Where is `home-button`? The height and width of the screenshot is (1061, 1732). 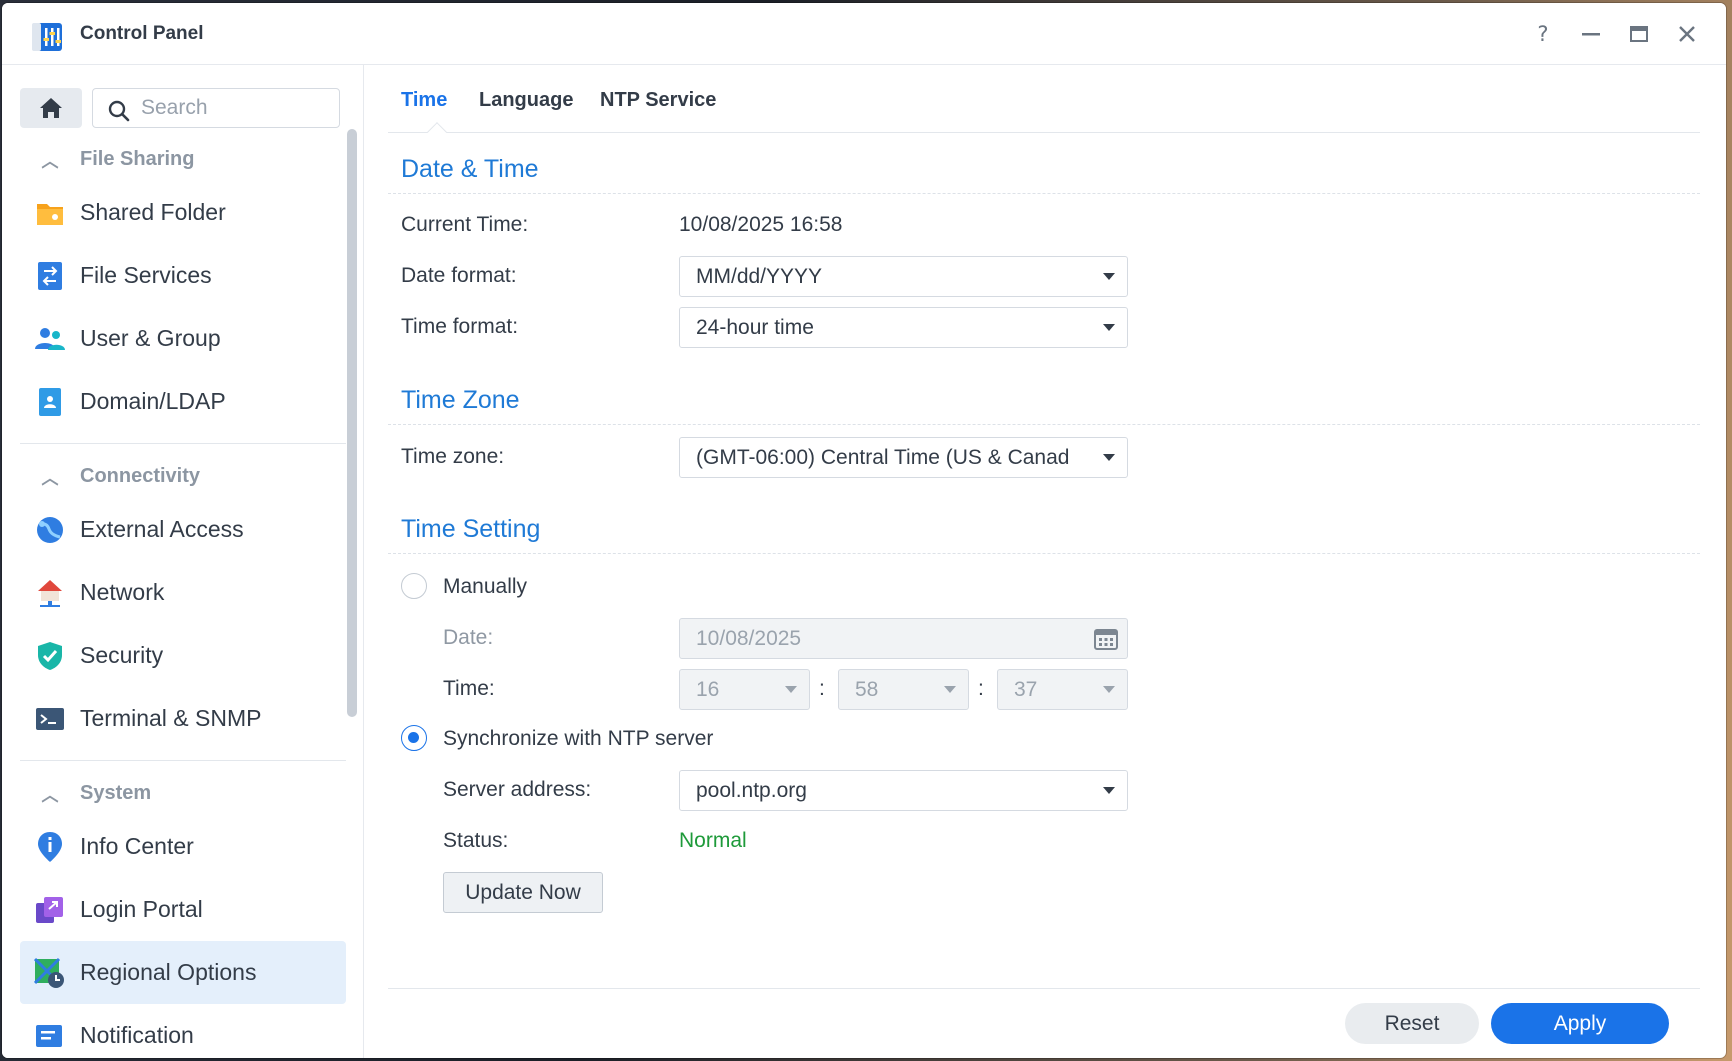
home-button is located at coordinates (51, 108).